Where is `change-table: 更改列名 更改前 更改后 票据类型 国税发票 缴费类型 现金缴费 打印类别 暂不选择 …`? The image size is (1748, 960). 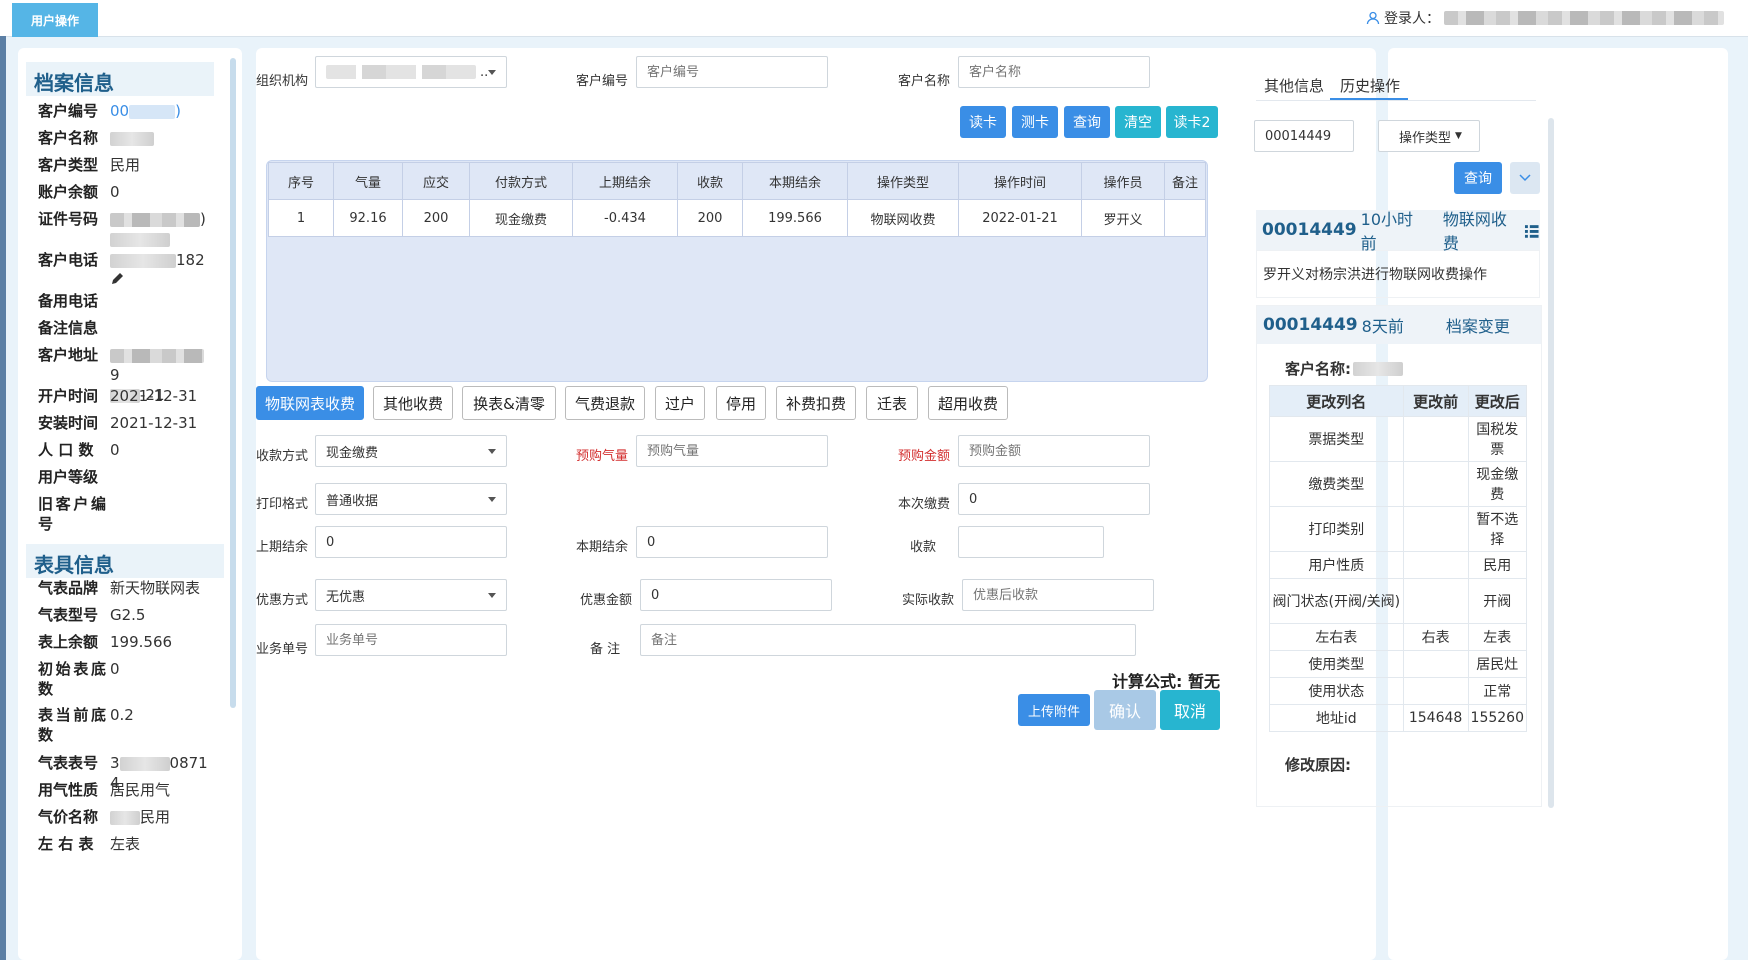 change-table: 更改列名 更改前 更改后 票据类型 国税发票 缴费类型 现金缴费 打印类别 暂不选择 … is located at coordinates (1398, 558).